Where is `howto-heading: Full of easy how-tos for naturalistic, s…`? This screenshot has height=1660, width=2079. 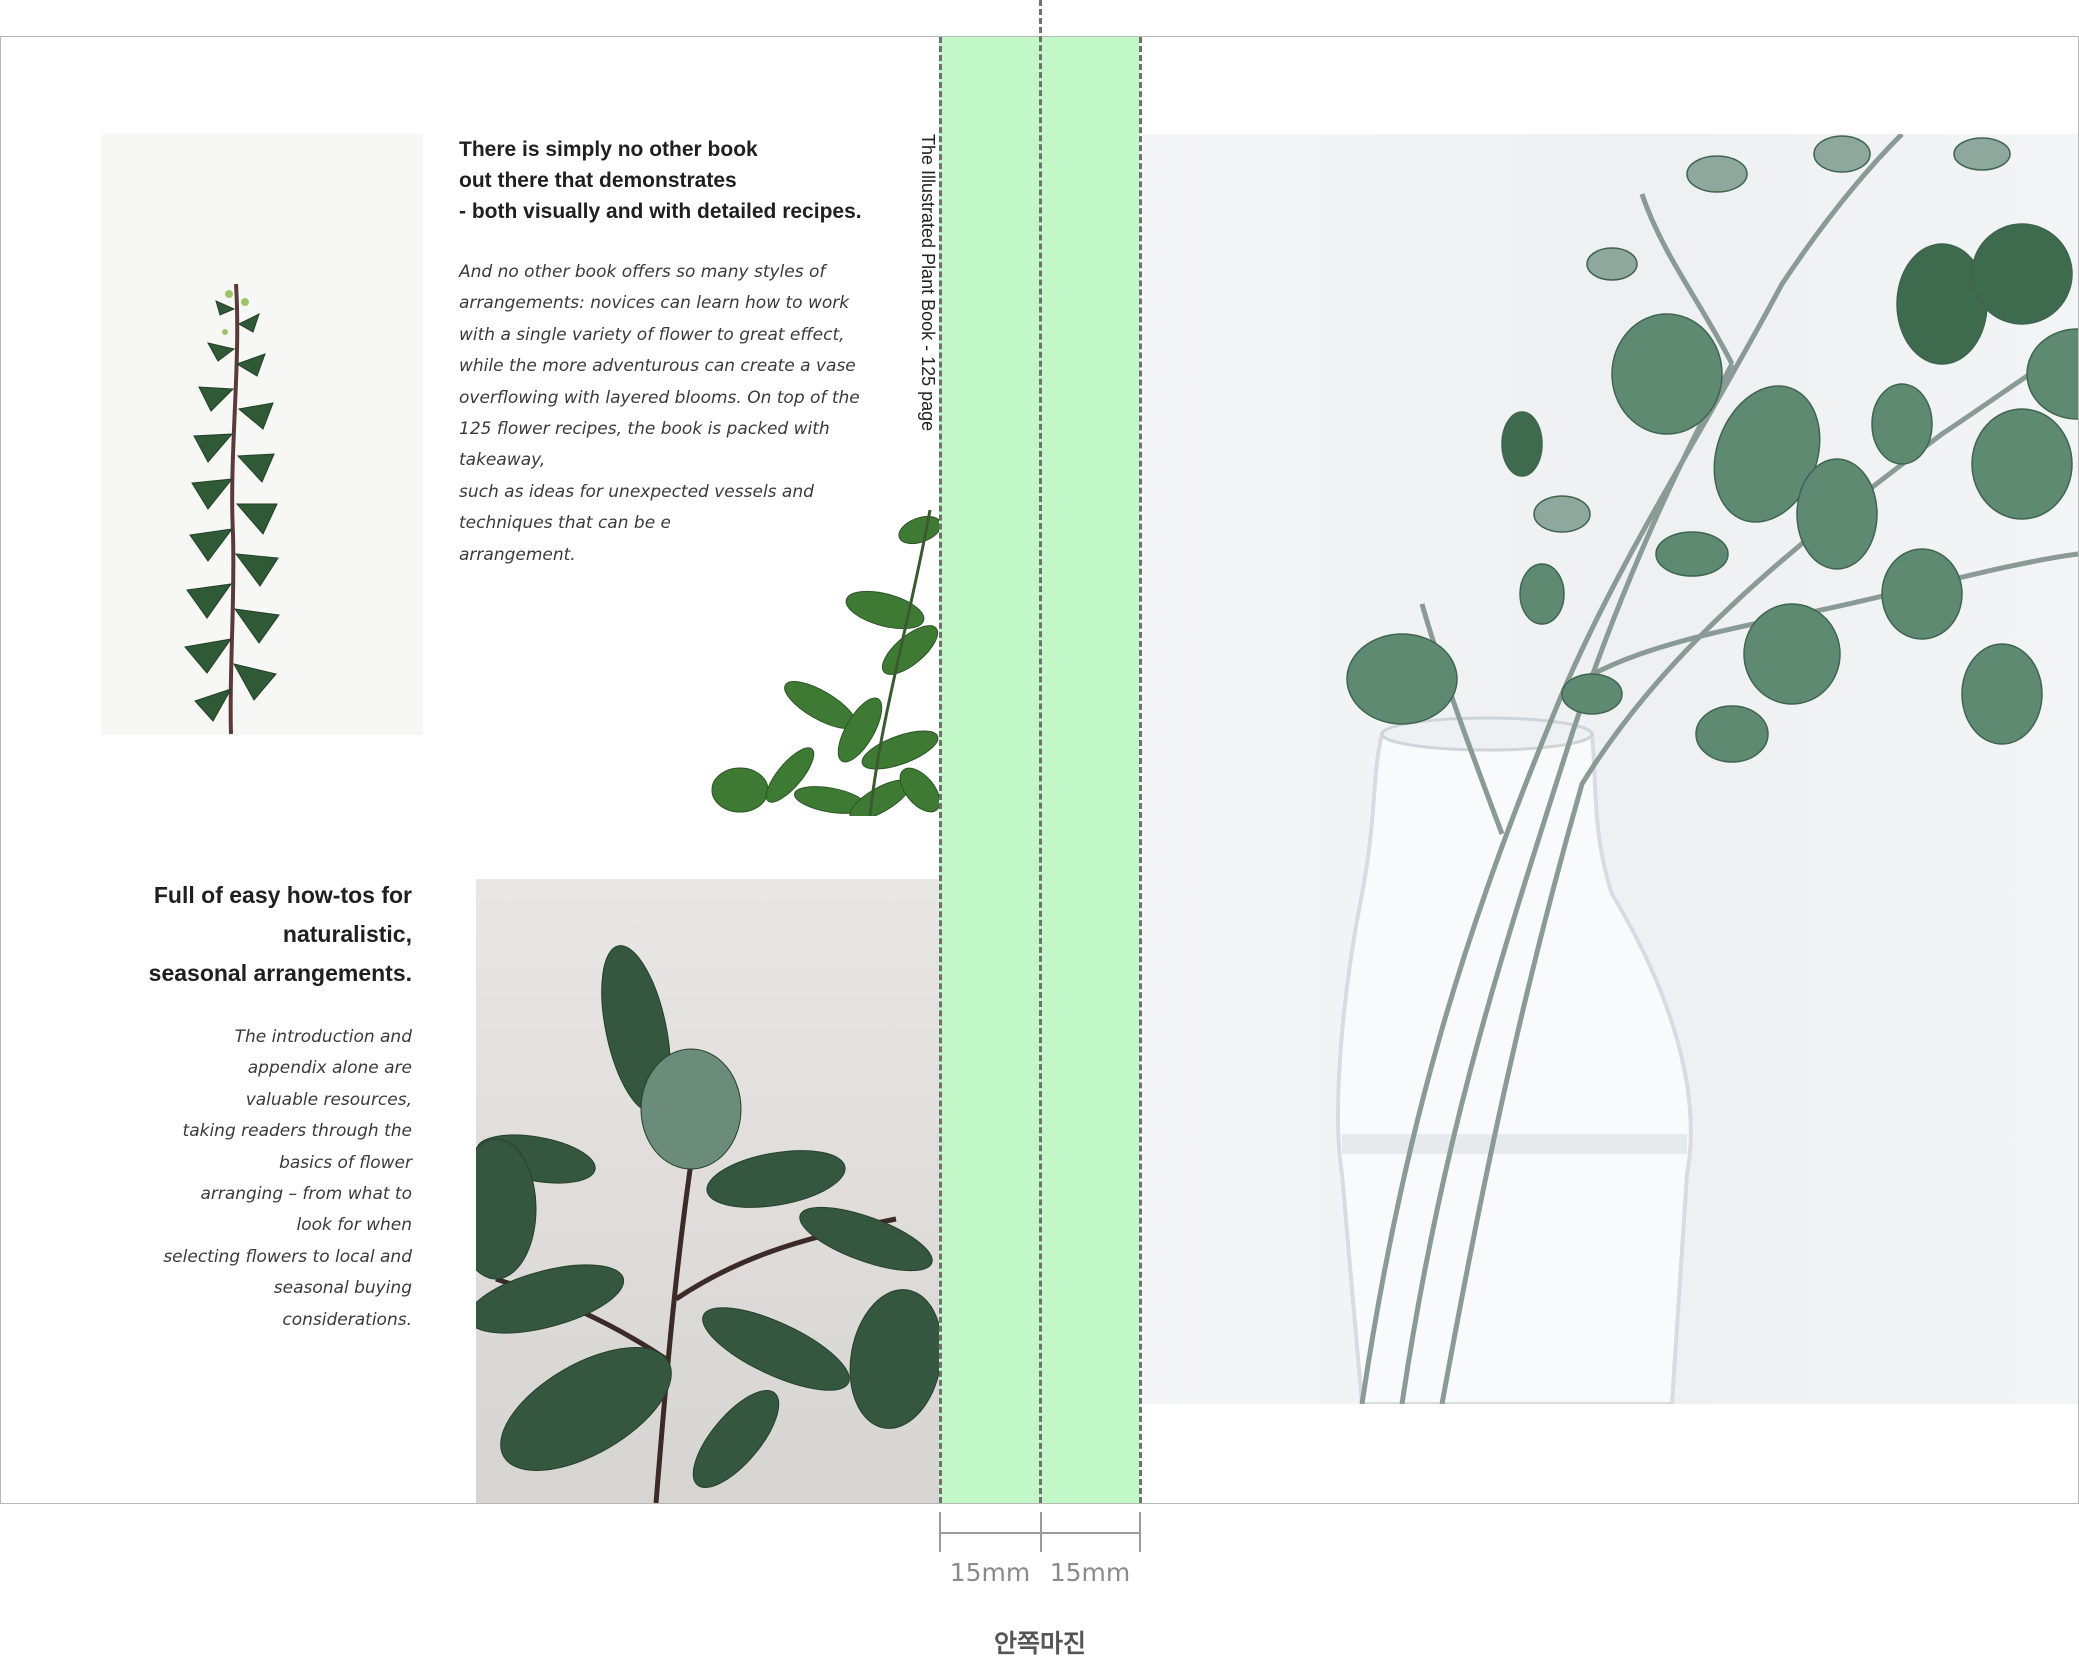
howto-heading: Full of easy how-tos for naturalistic, s… is located at coordinates (236, 934).